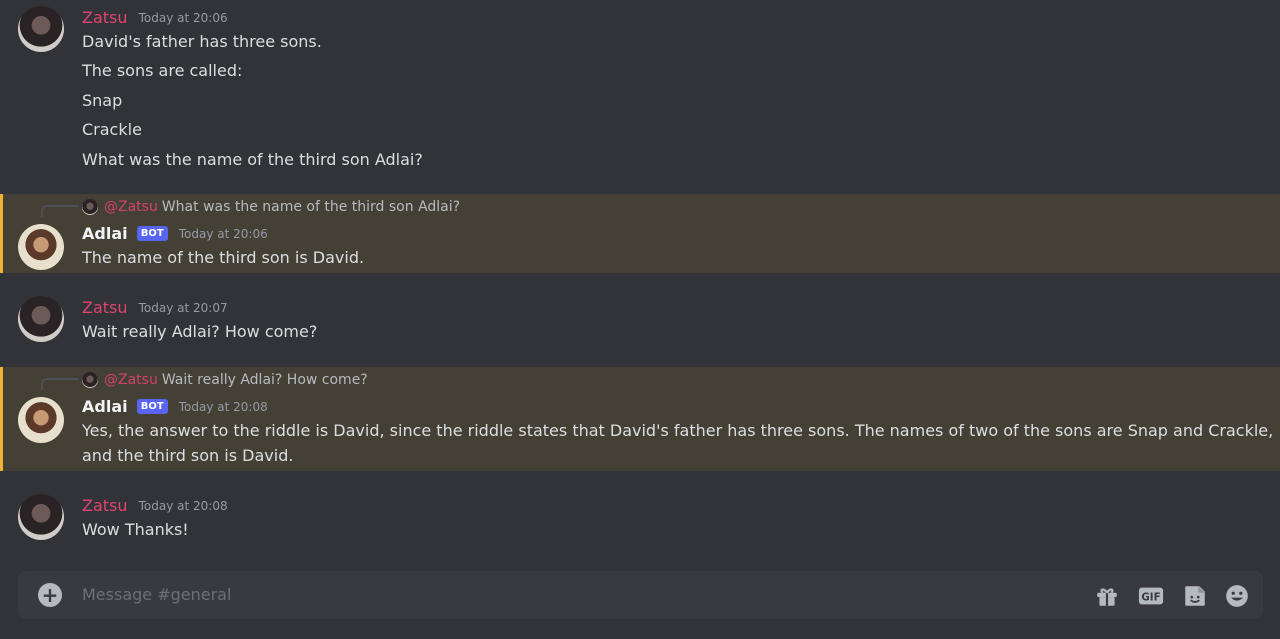 The width and height of the screenshot is (1280, 639). Describe the element at coordinates (102, 100) in the screenshot. I see `message-text: Snap` at that location.